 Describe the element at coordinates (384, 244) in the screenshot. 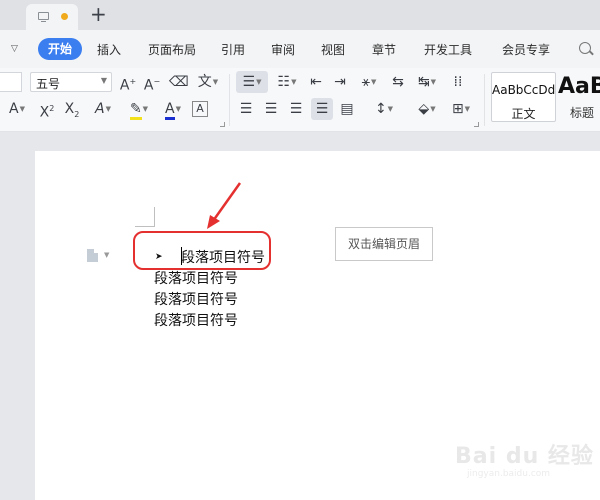

I see `edit-header-button: 双击编辑页眉` at that location.